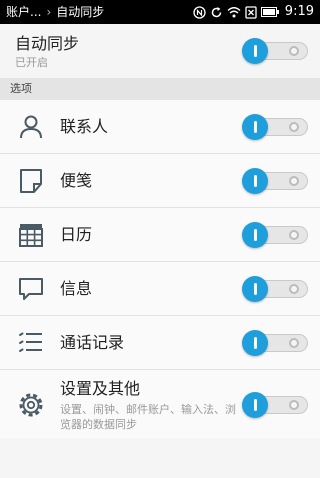 The image size is (320, 478). Describe the element at coordinates (31, 127) in the screenshot. I see `contact-icon` at that location.